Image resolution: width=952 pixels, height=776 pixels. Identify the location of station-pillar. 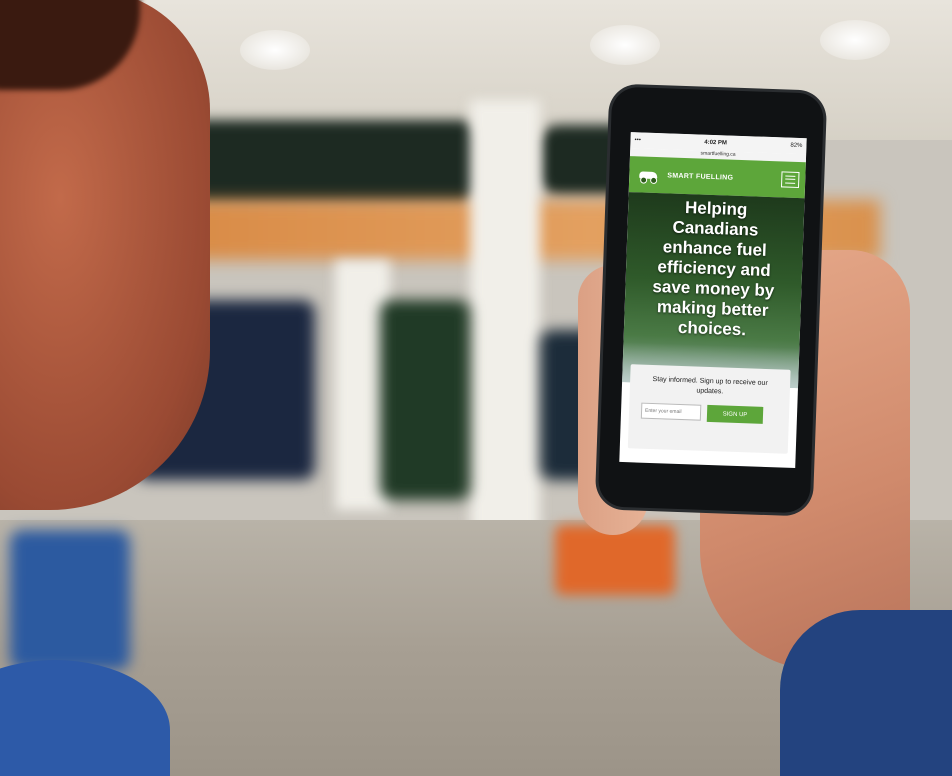
(505, 325).